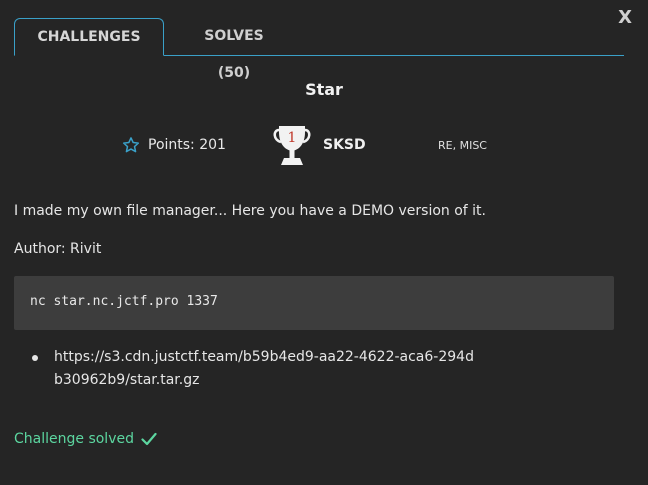 This screenshot has height=485, width=648. Describe the element at coordinates (292, 138) in the screenshot. I see `trophy-rank: 1` at that location.